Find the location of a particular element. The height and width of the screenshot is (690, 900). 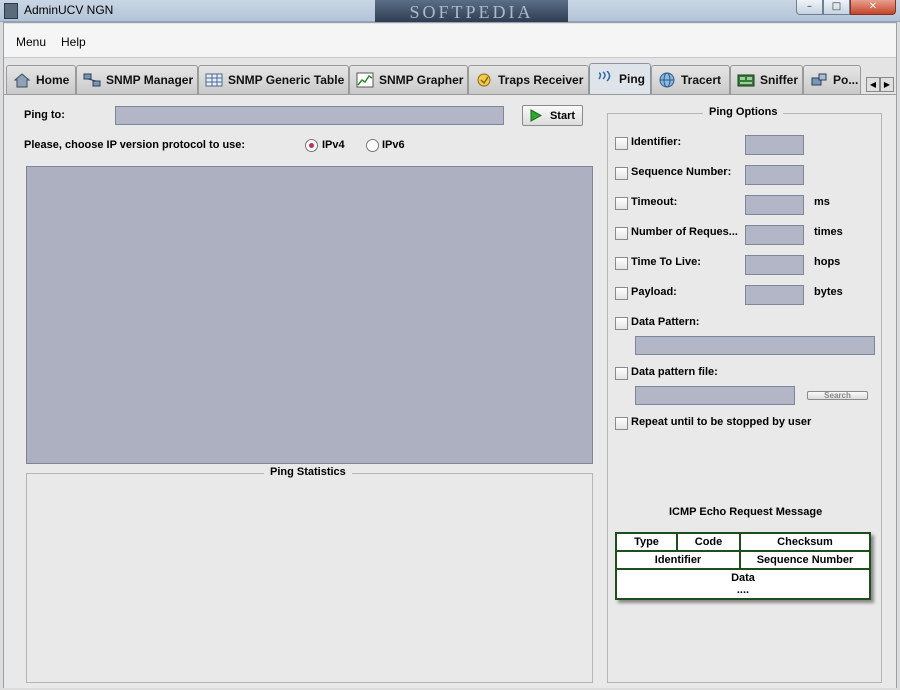

icmp-title: ICMP Echo Request Message is located at coordinates (746, 512).